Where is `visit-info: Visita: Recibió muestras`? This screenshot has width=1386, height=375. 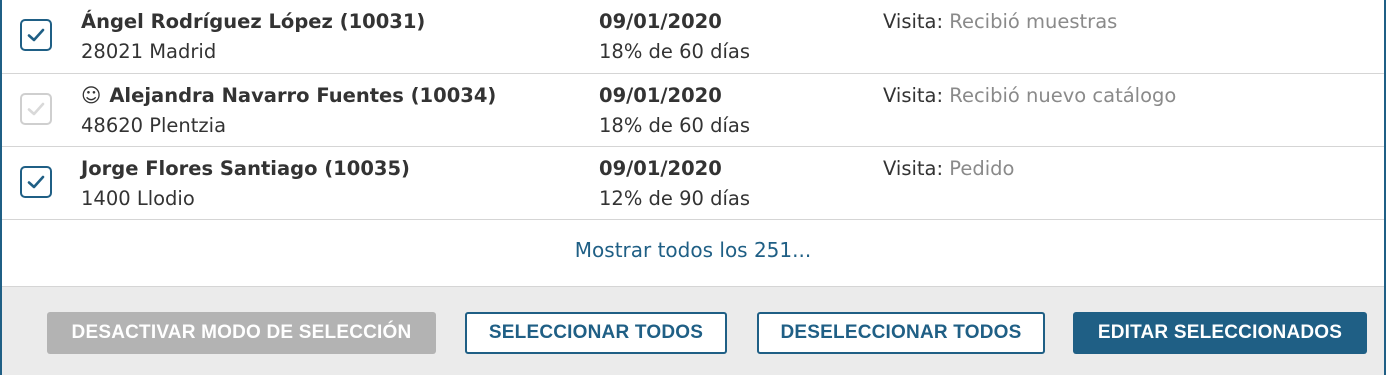 visit-info: Visita: Recibió muestras is located at coordinates (1000, 21).